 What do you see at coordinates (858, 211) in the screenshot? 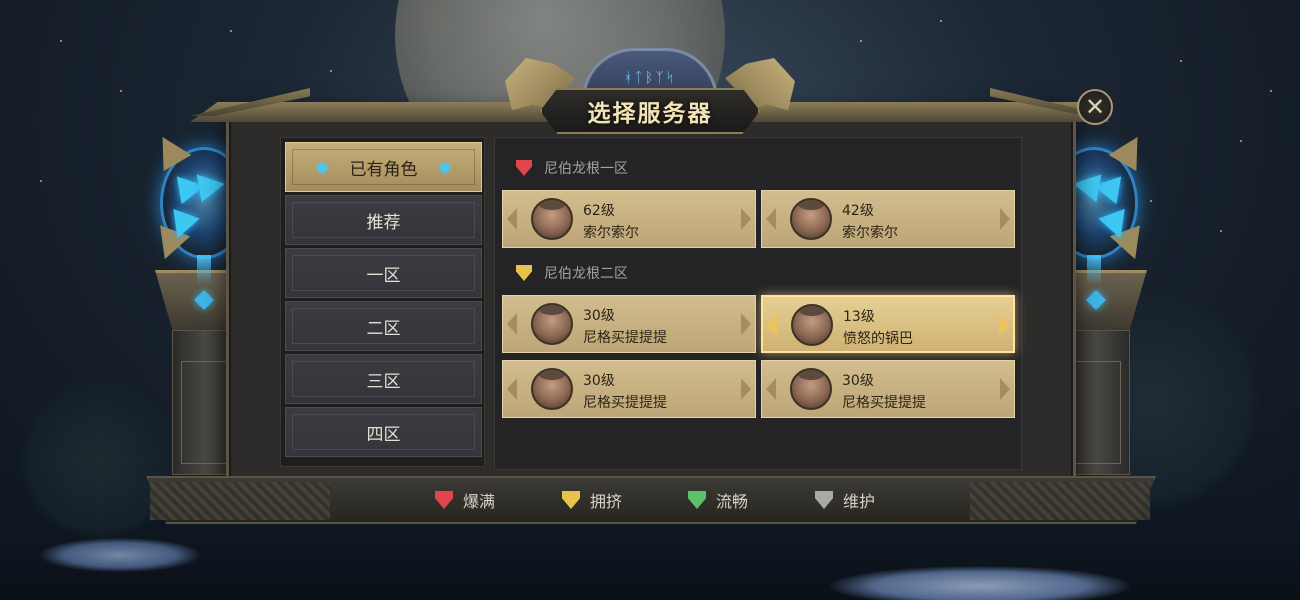
I see `character-level: 42级` at bounding box center [858, 211].